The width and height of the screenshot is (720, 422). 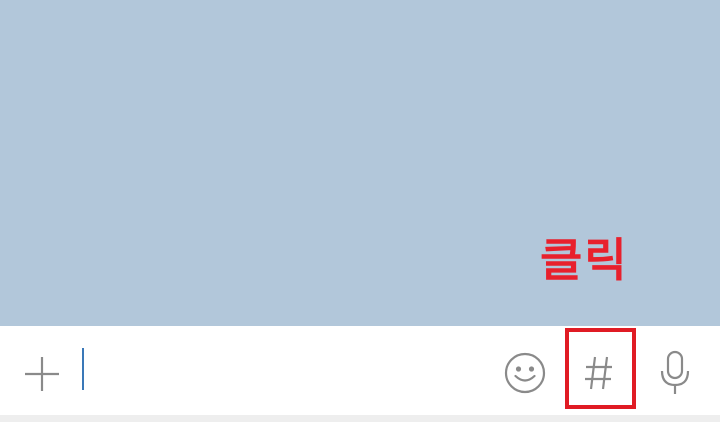 I want to click on smiley-icon, so click(x=525, y=373).